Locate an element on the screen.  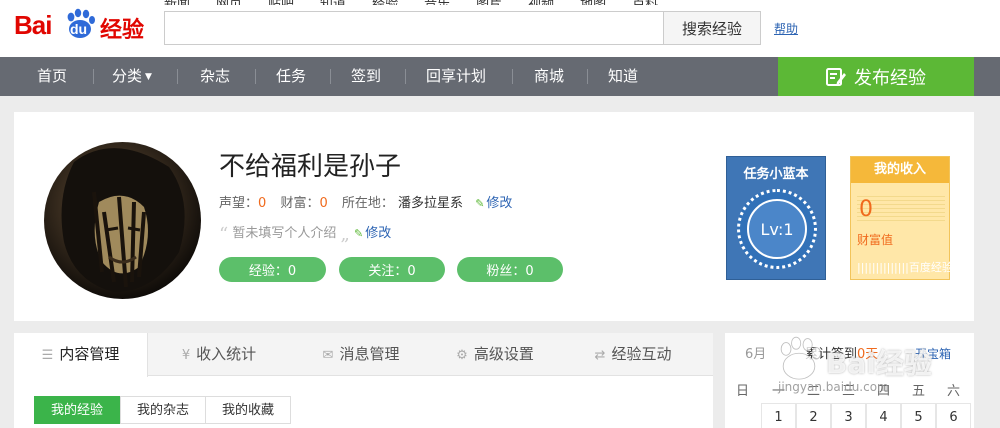
avatar is located at coordinates (122, 220).